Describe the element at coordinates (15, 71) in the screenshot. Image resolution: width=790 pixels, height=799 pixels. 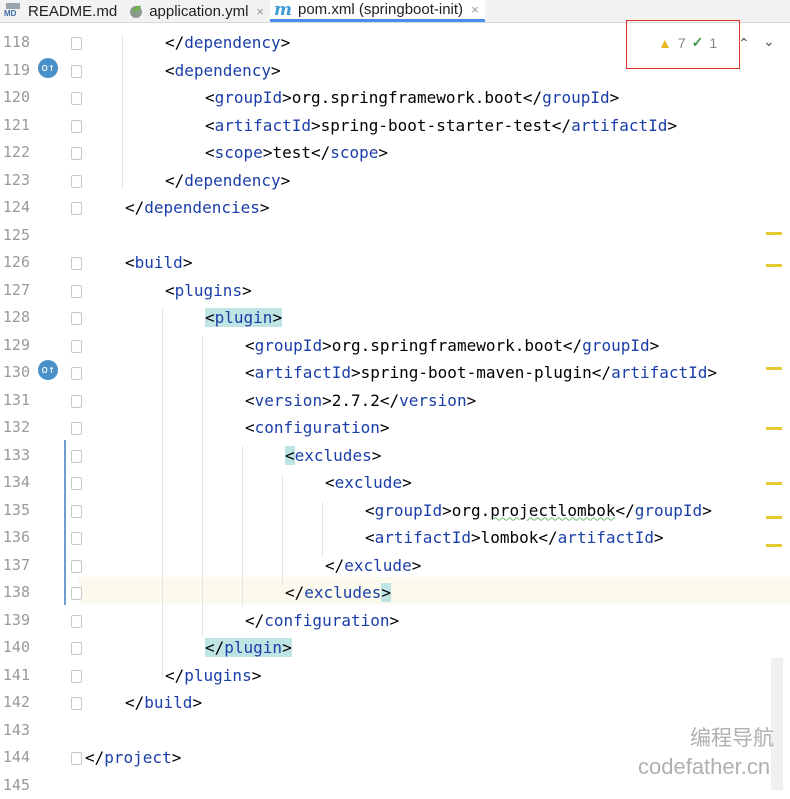
I see `line-number: 119` at that location.